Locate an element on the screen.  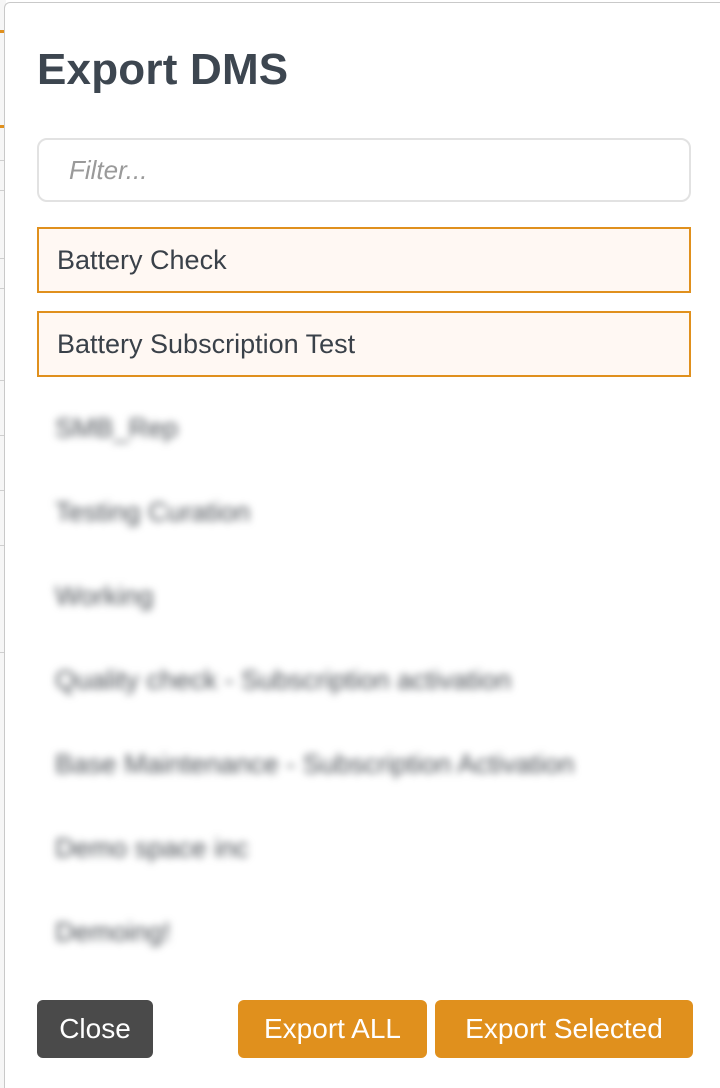
dms-list-item: Quality check - Subscription activation is located at coordinates (364, 680).